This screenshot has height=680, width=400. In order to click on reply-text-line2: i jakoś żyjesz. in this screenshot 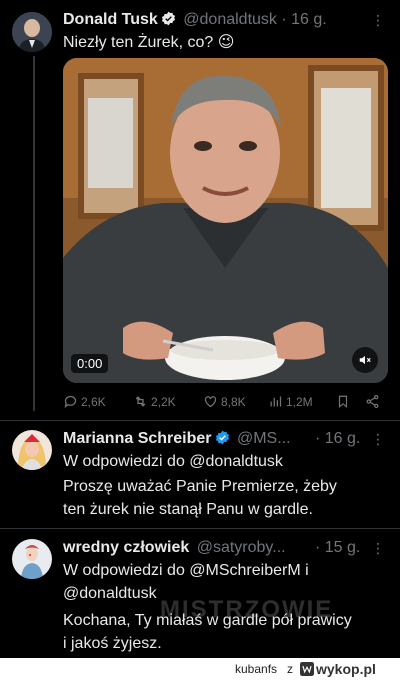, I will do `click(112, 643)`.